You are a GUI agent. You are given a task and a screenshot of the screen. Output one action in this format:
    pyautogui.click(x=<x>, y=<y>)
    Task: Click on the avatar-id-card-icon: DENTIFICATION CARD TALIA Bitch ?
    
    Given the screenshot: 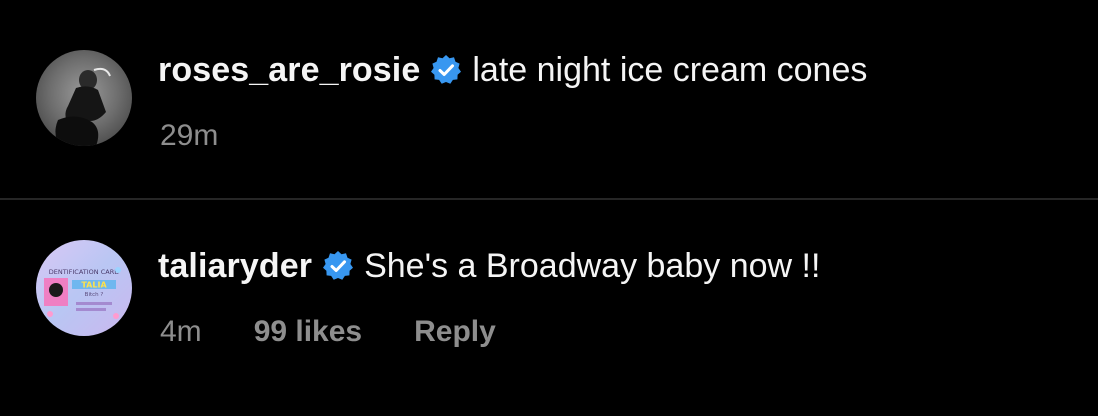 What is the action you would take?
    pyautogui.click(x=84, y=288)
    